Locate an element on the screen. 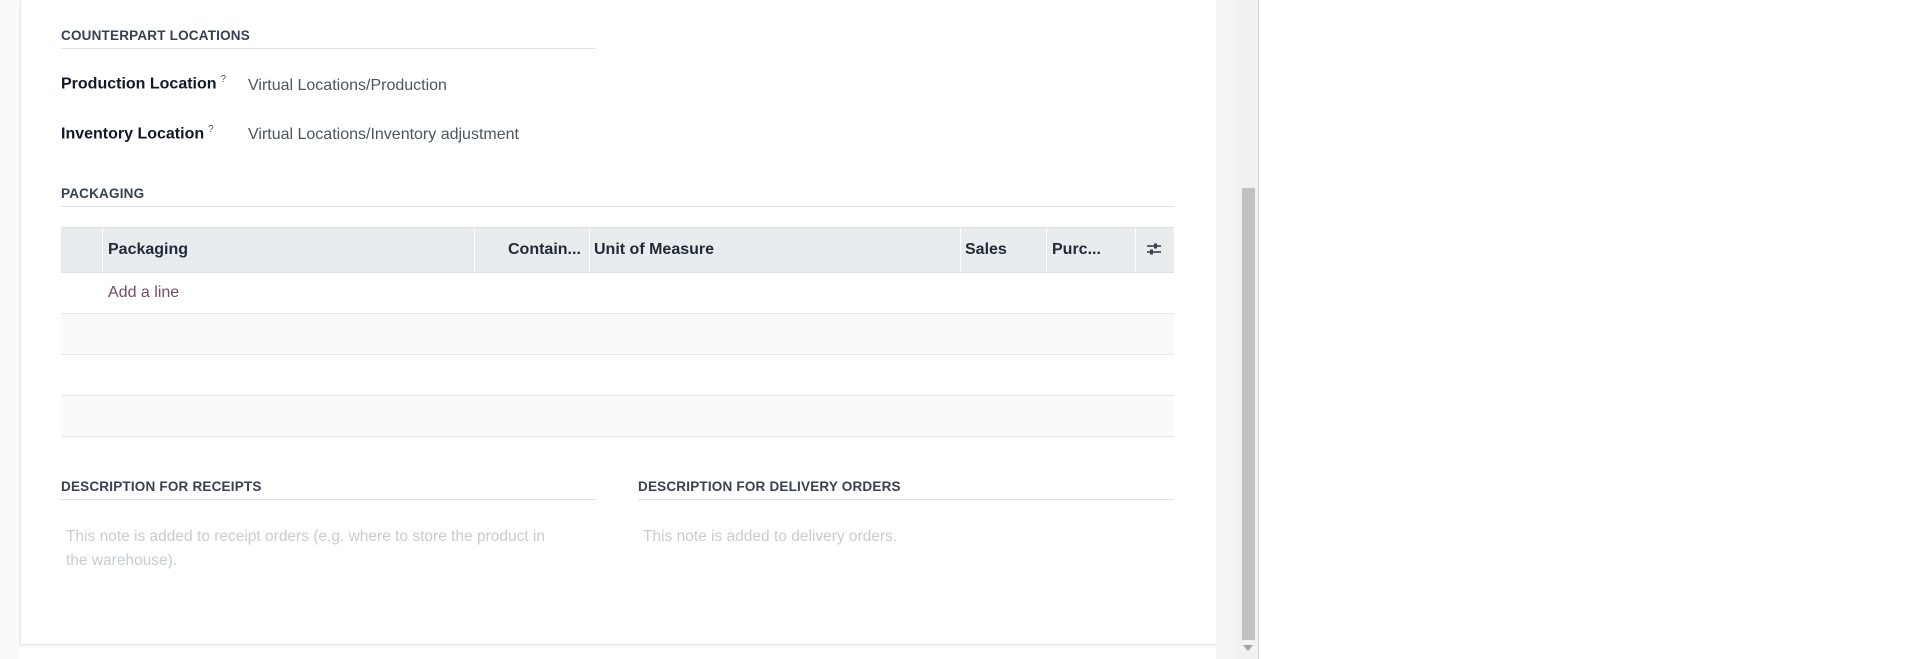 Image resolution: width=1920 pixels, height=659 pixels. column-header-packaging: Packaging is located at coordinates (288, 250).